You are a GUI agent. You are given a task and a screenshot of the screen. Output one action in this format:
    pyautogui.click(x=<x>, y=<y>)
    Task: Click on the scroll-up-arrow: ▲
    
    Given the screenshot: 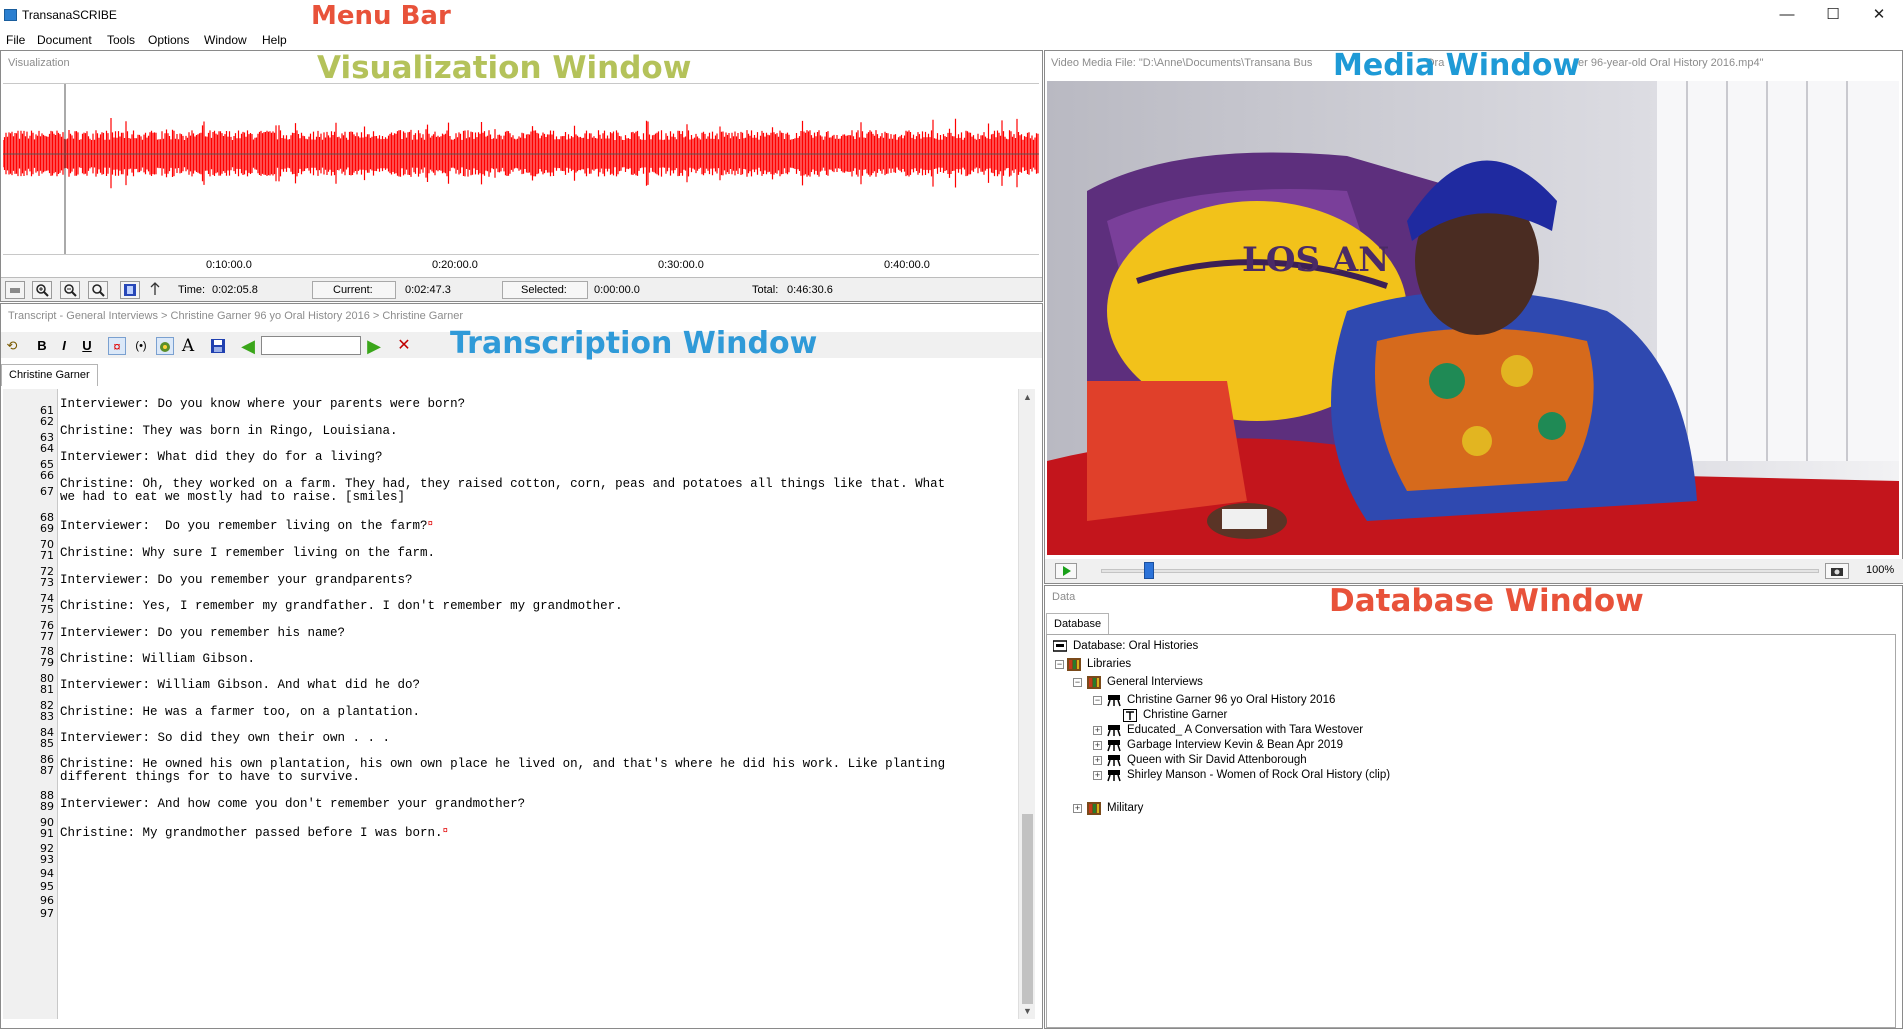 What is the action you would take?
    pyautogui.click(x=1027, y=397)
    